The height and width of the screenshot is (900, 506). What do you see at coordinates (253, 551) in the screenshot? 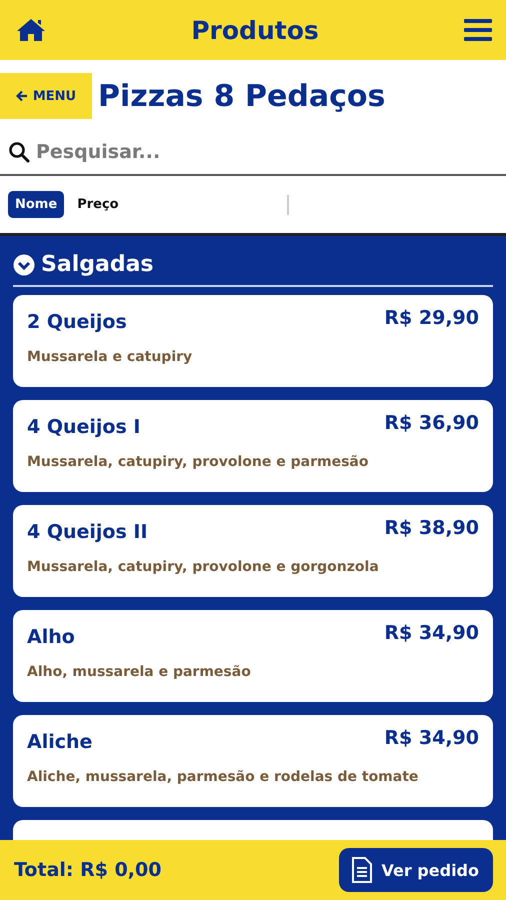
I see `product-card: 4 Queijos II R$ 38,90 Mussarela, catupiry, provolone e gorgonzola` at bounding box center [253, 551].